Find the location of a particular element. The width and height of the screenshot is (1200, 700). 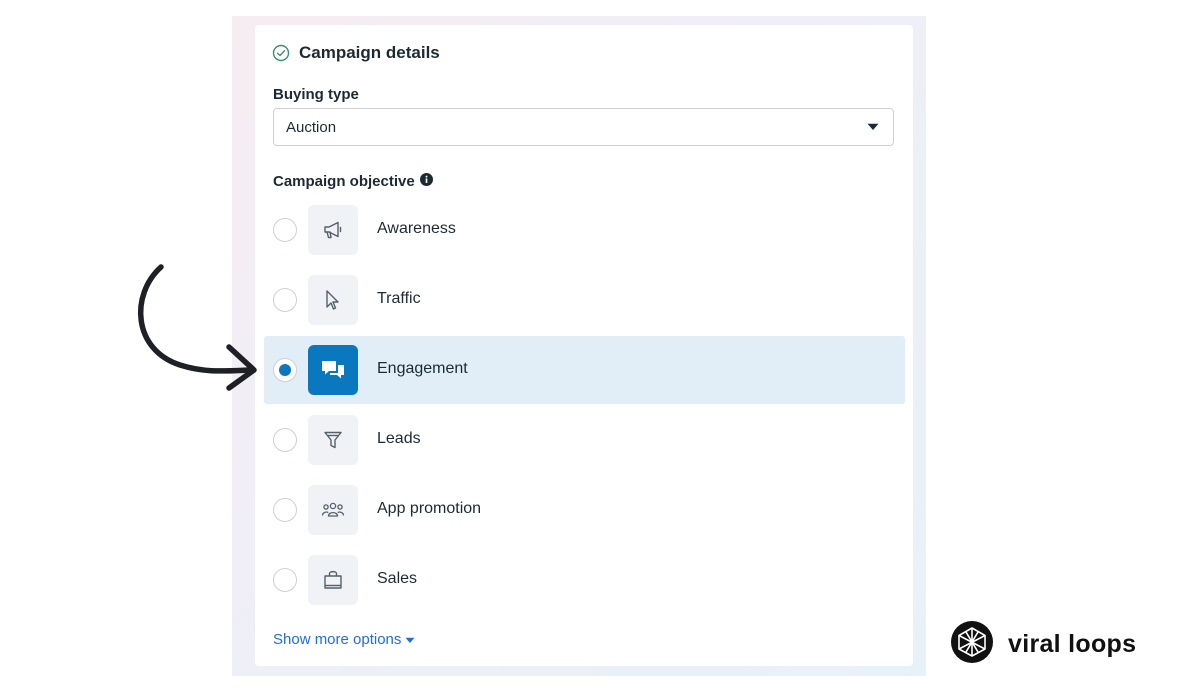

option-label: Traffic is located at coordinates (399, 298).